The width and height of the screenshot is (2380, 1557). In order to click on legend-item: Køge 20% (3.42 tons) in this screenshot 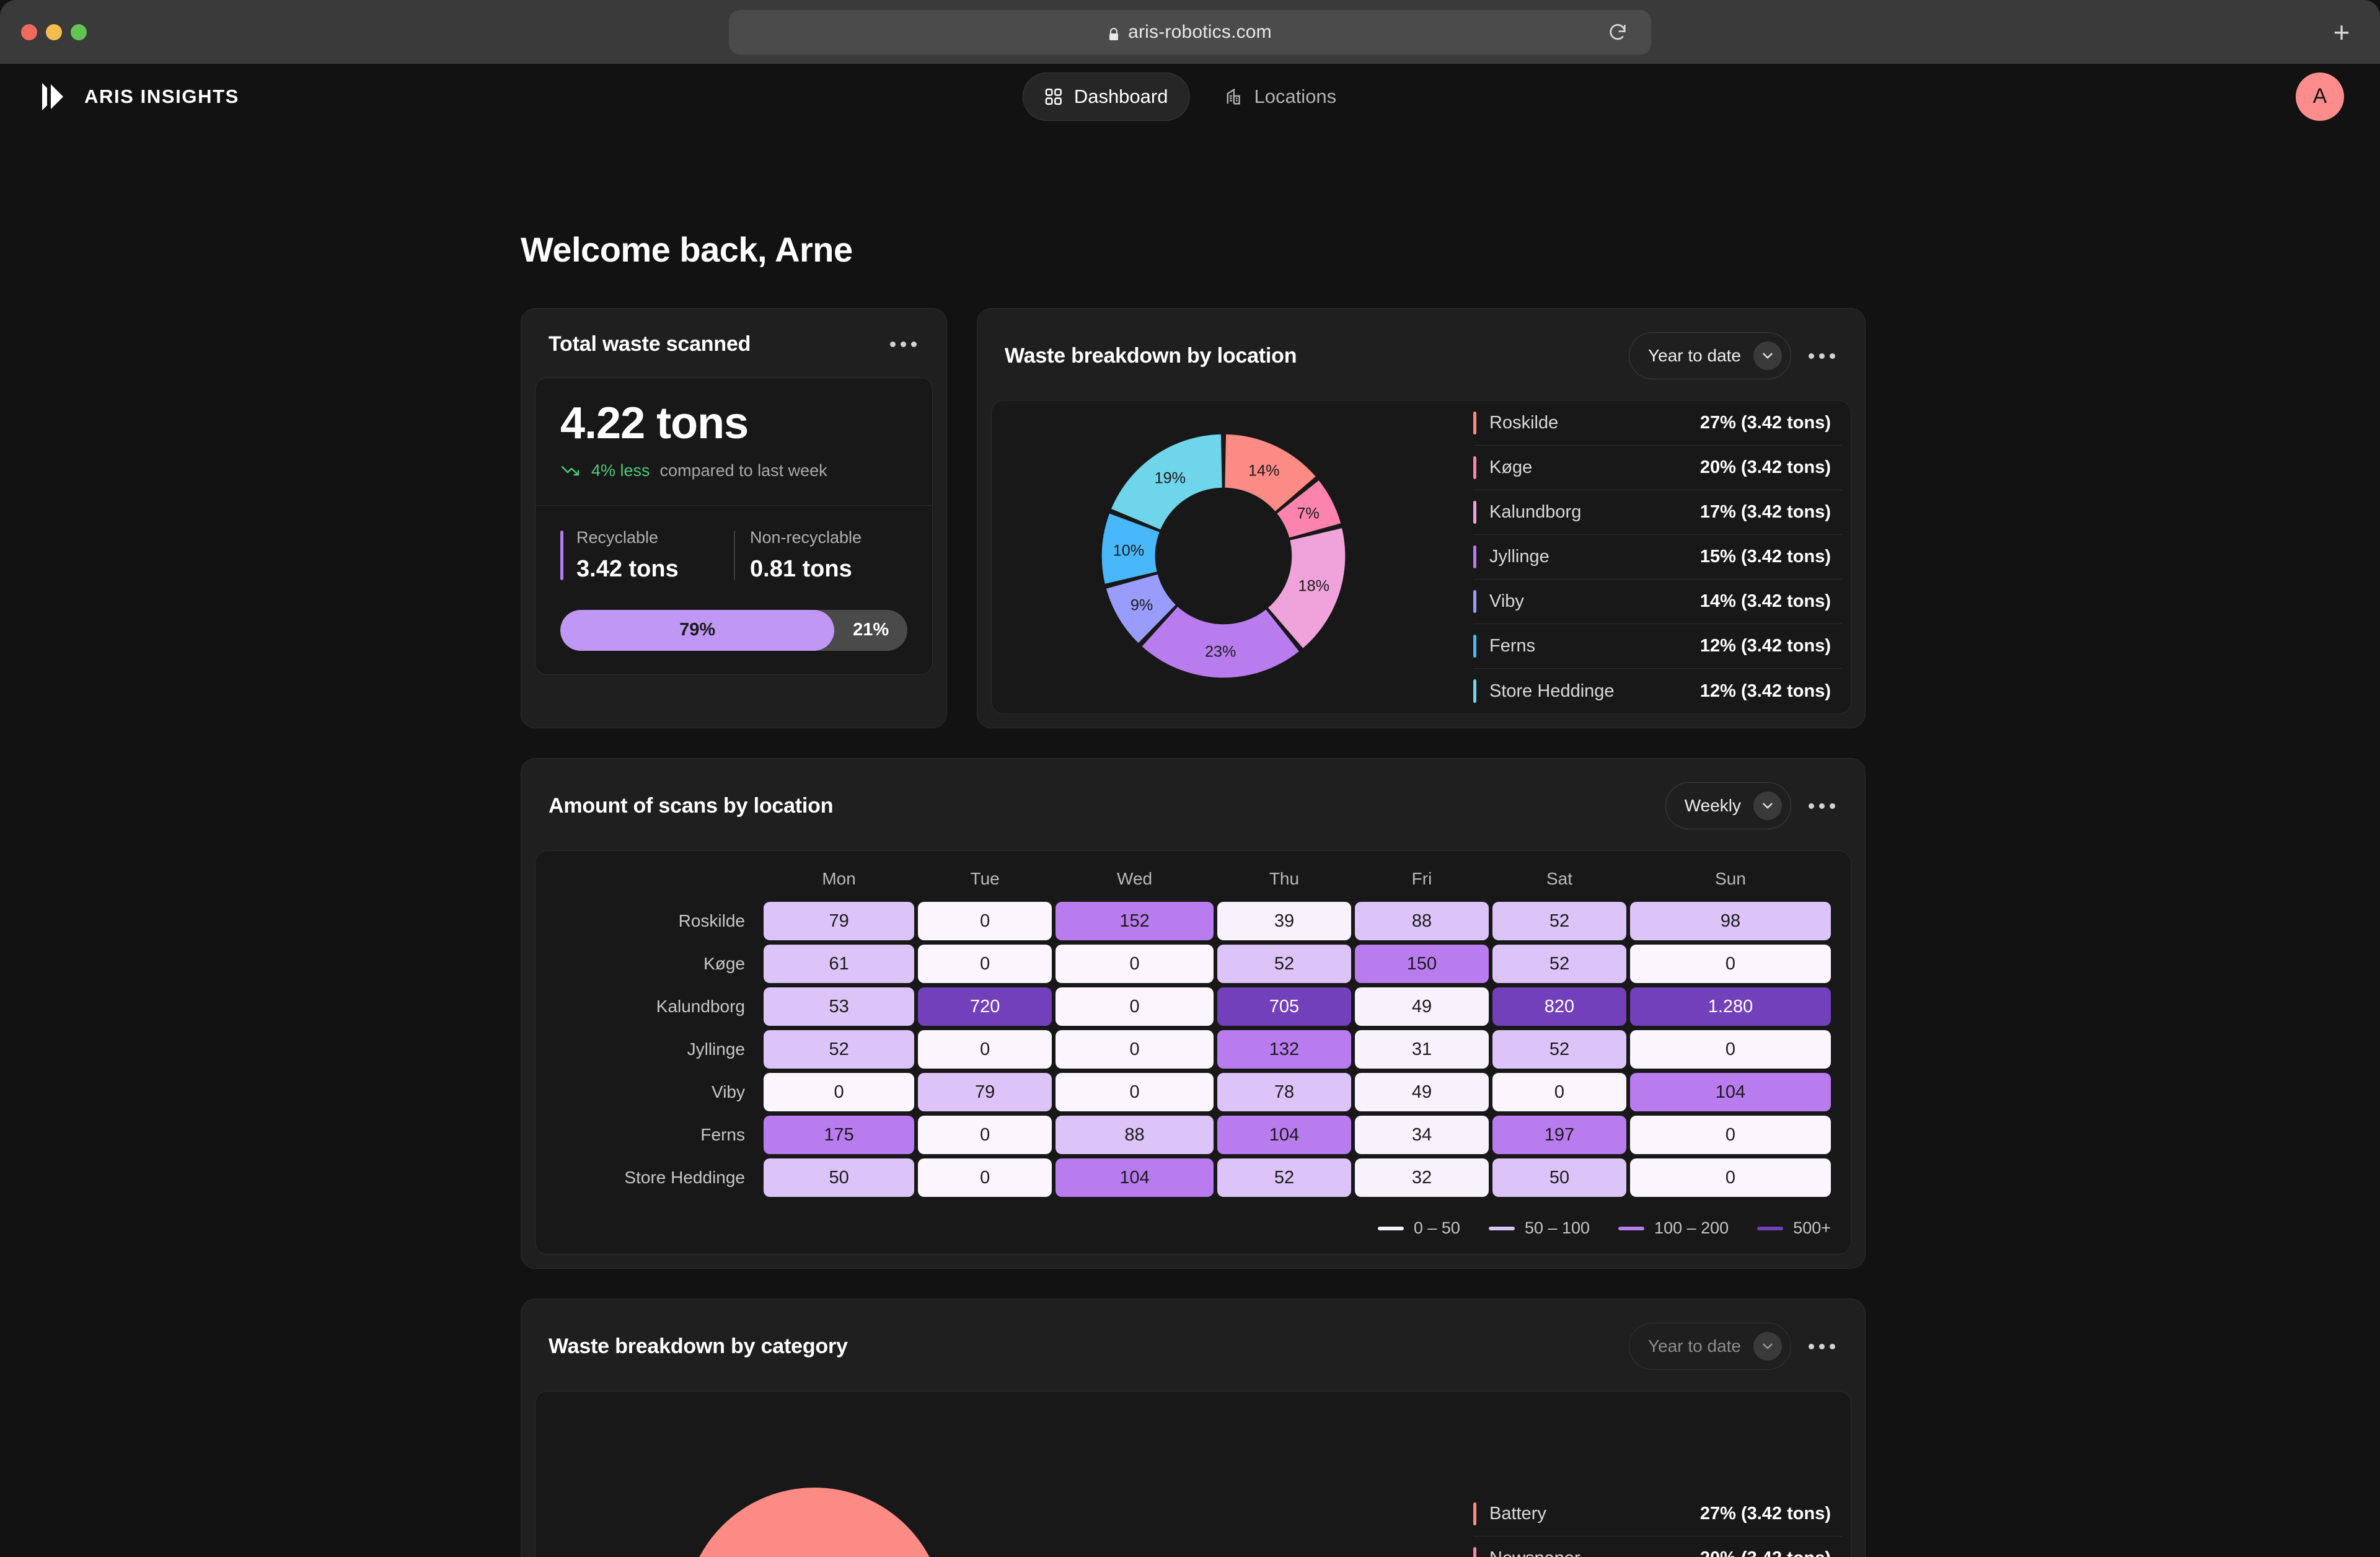, I will do `click(1657, 468)`.